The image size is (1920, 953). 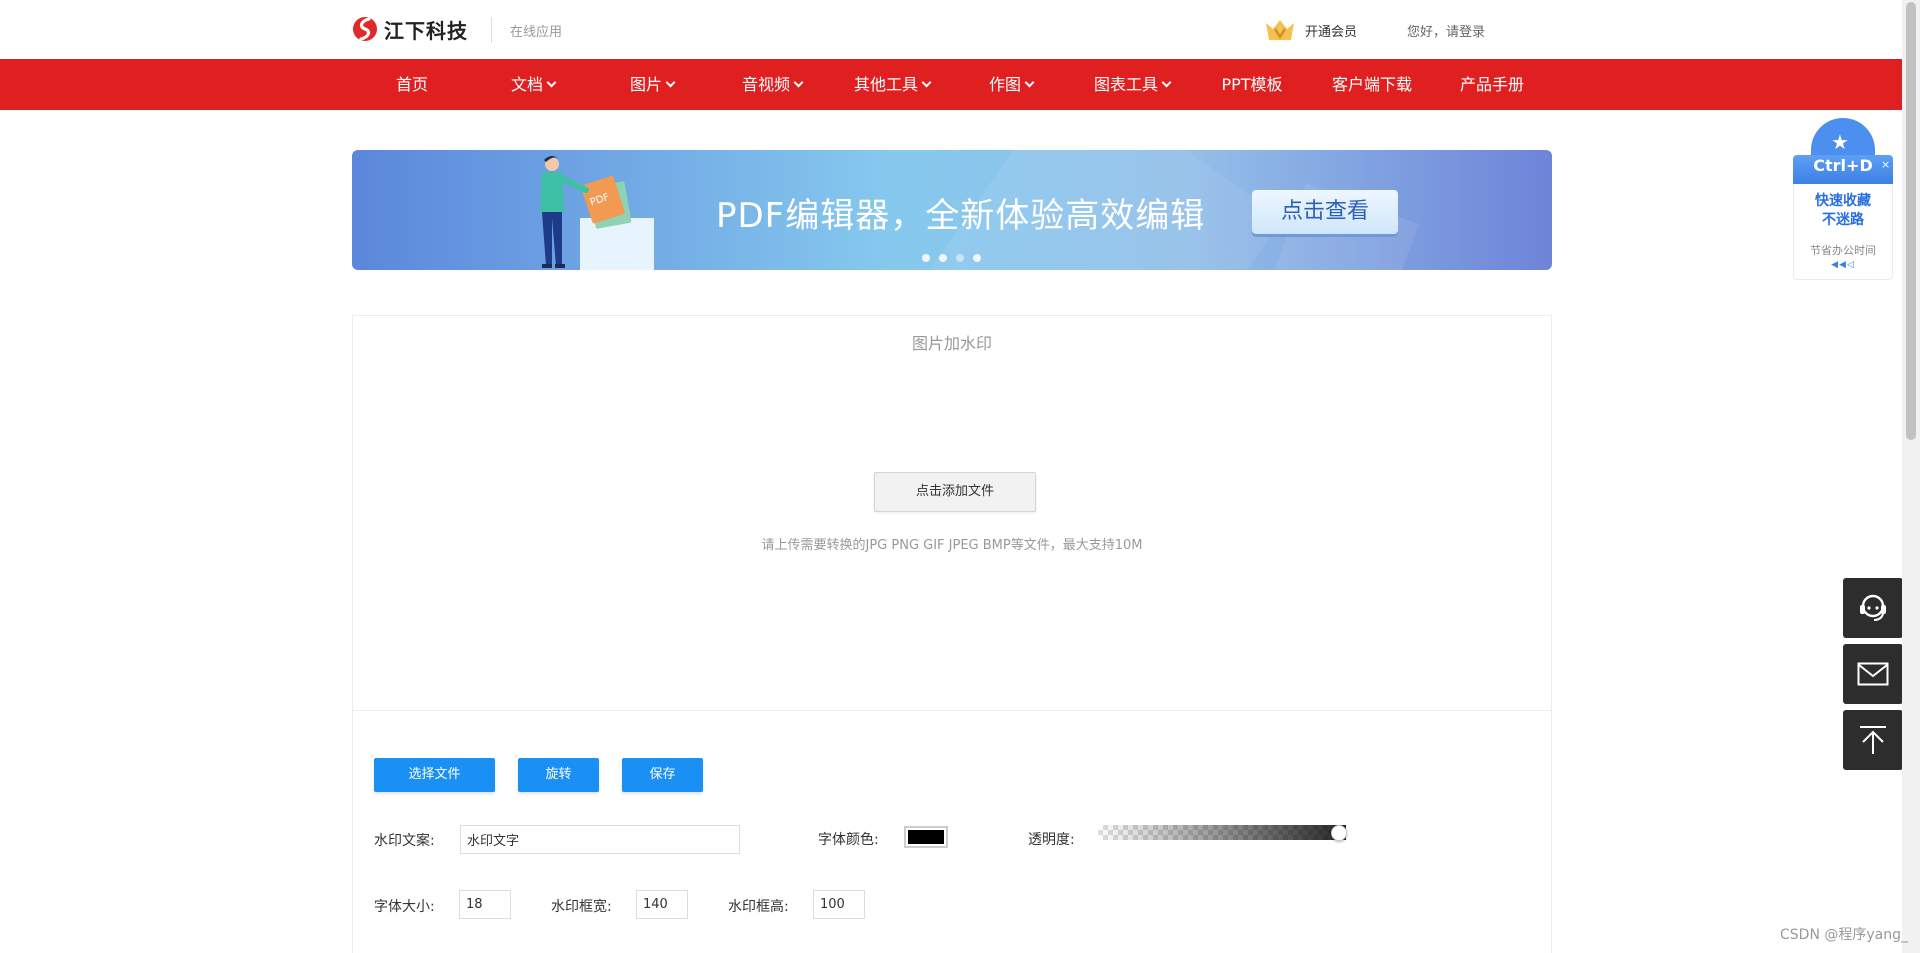 I want to click on scrollbar-thumb, so click(x=1911, y=221).